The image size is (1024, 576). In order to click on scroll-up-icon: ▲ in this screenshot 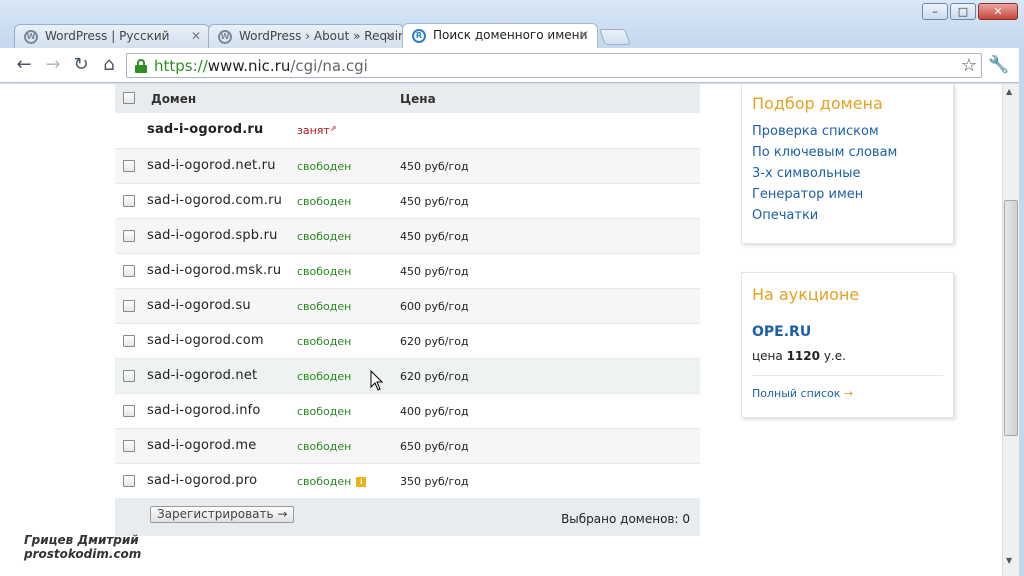, I will do `click(1009, 91)`.